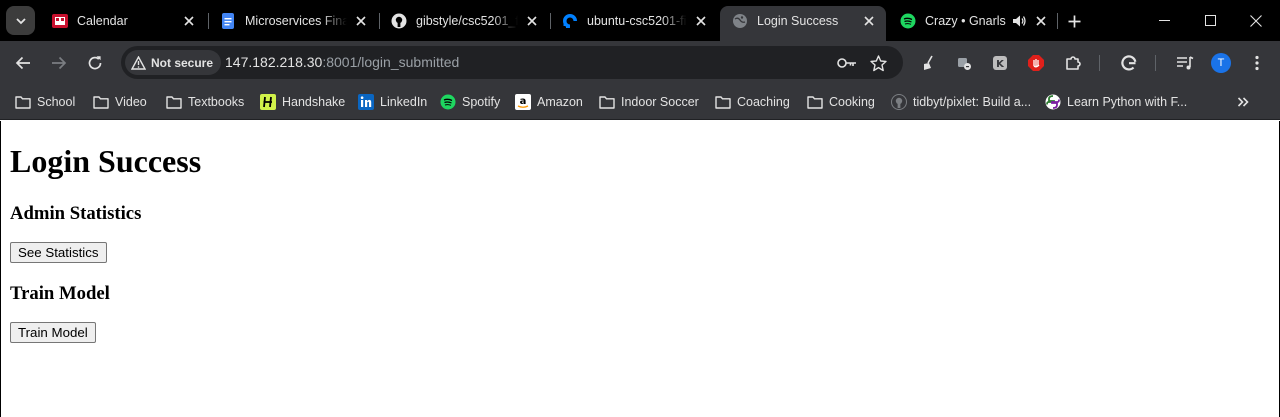  Describe the element at coordinates (1053, 102) in the screenshot. I see `python-icon` at that location.